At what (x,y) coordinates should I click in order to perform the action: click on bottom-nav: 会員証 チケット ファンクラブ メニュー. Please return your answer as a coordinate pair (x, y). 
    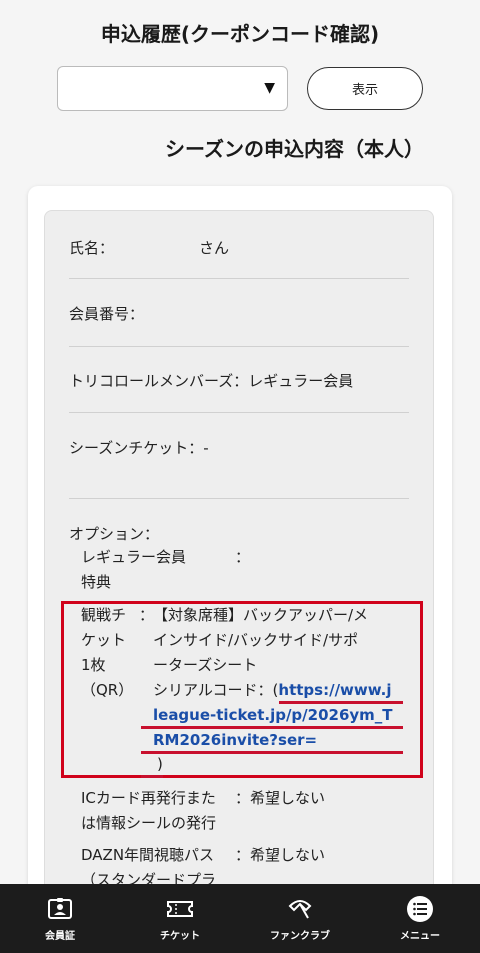
    Looking at the image, I should click on (240, 918).